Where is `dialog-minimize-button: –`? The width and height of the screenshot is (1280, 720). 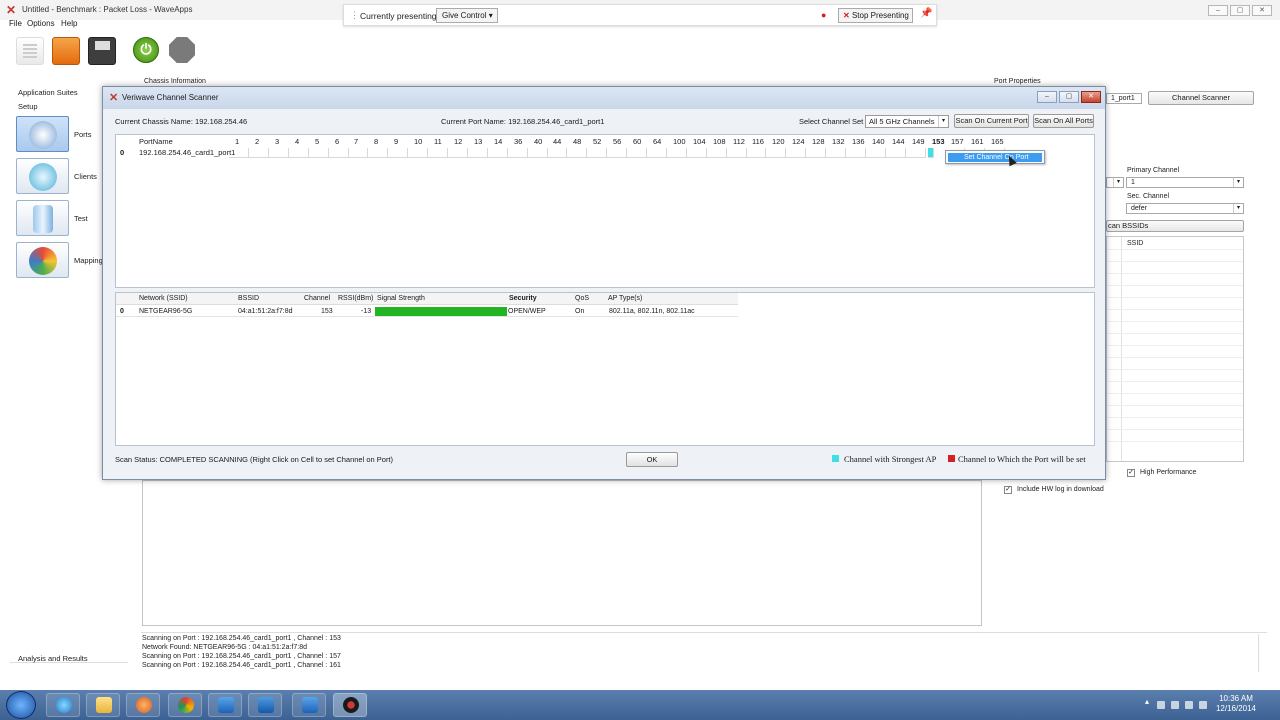 dialog-minimize-button: – is located at coordinates (1047, 97).